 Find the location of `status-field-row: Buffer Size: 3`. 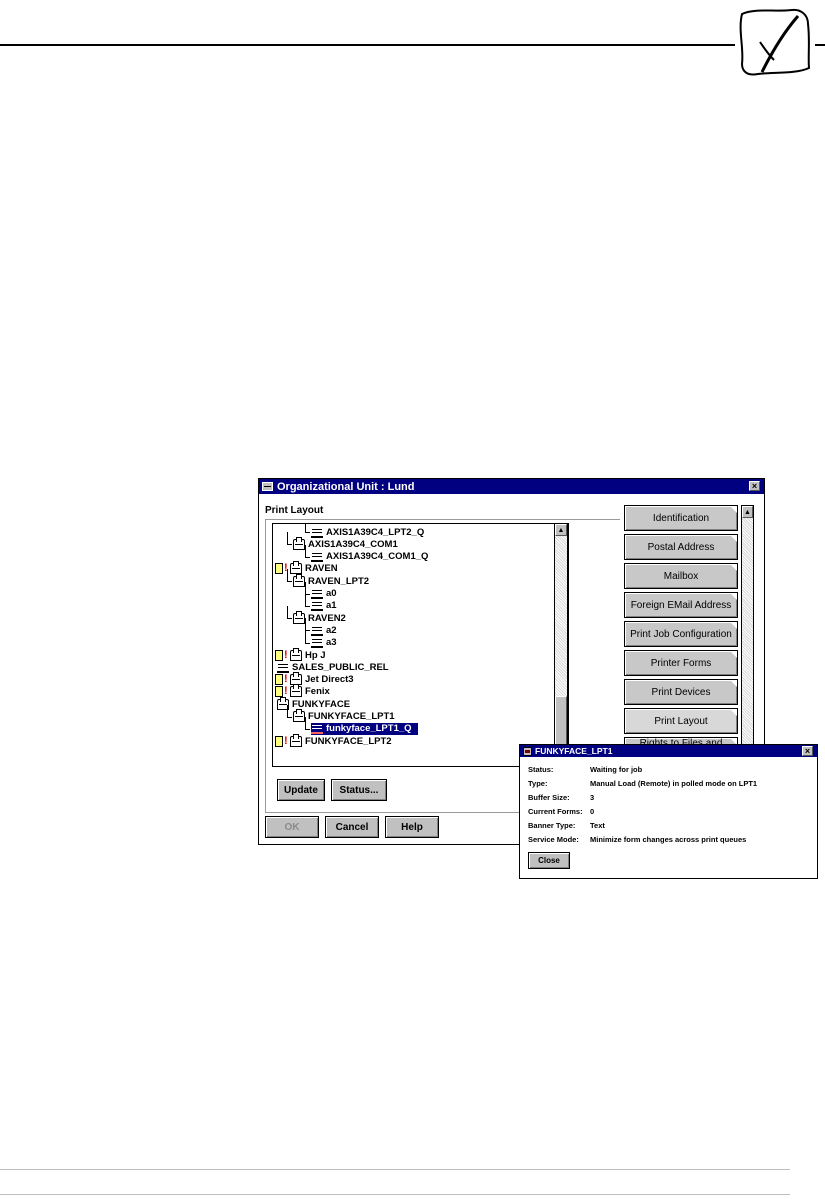

status-field-row: Buffer Size: 3 is located at coordinates (561, 797).